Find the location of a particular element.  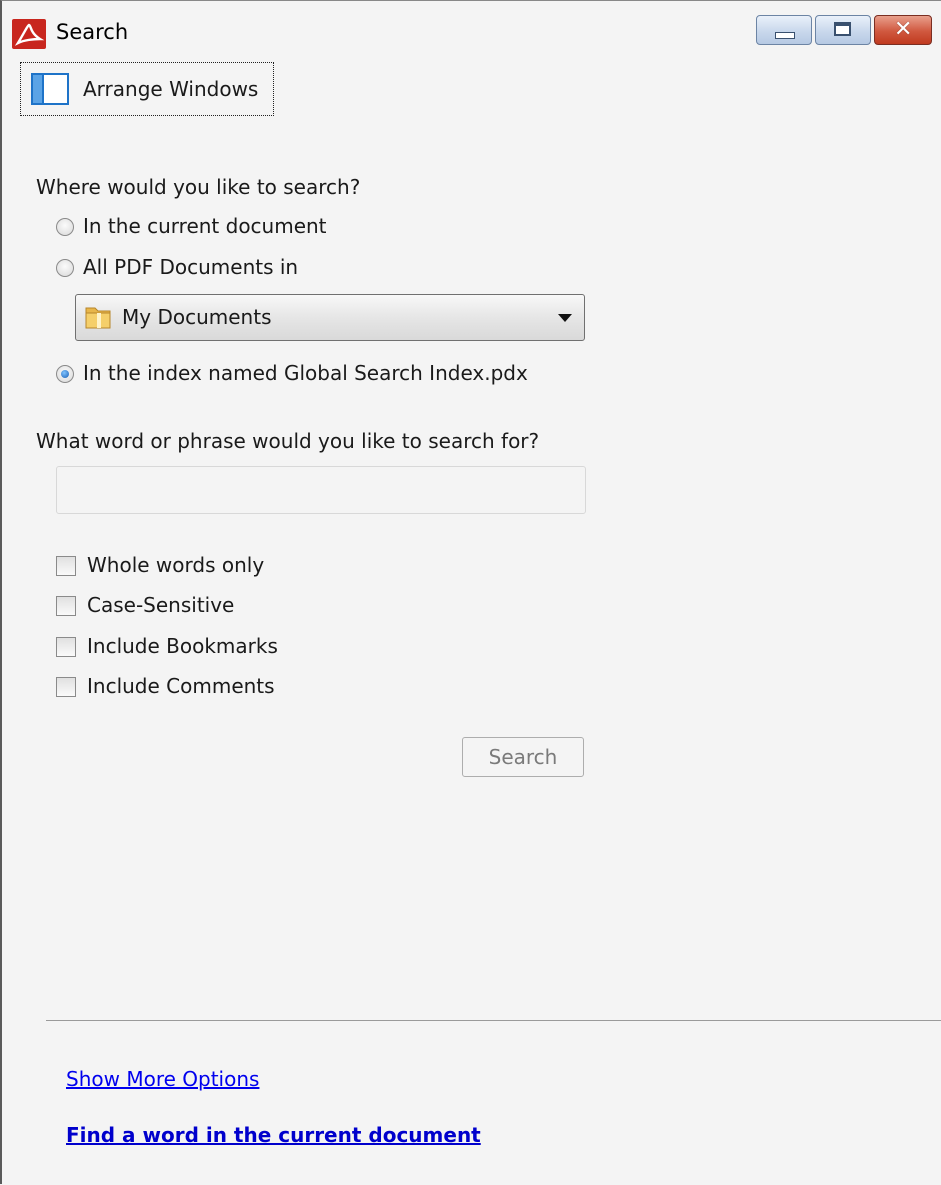

search-button: Search is located at coordinates (523, 757).